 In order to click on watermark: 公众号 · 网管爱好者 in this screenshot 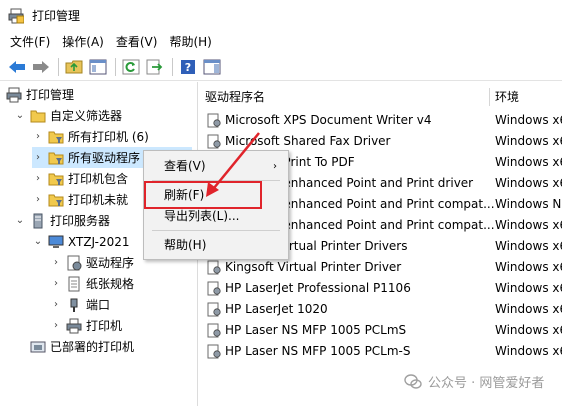, I will do `click(474, 381)`.